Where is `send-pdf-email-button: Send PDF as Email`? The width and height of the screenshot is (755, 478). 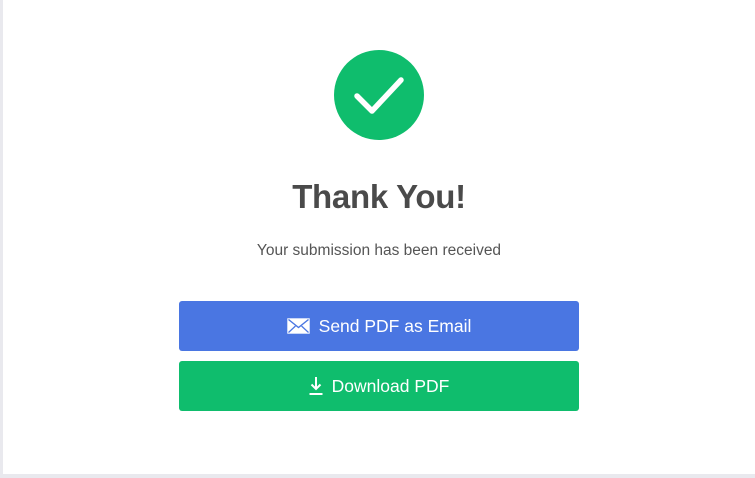 send-pdf-email-button: Send PDF as Email is located at coordinates (379, 326).